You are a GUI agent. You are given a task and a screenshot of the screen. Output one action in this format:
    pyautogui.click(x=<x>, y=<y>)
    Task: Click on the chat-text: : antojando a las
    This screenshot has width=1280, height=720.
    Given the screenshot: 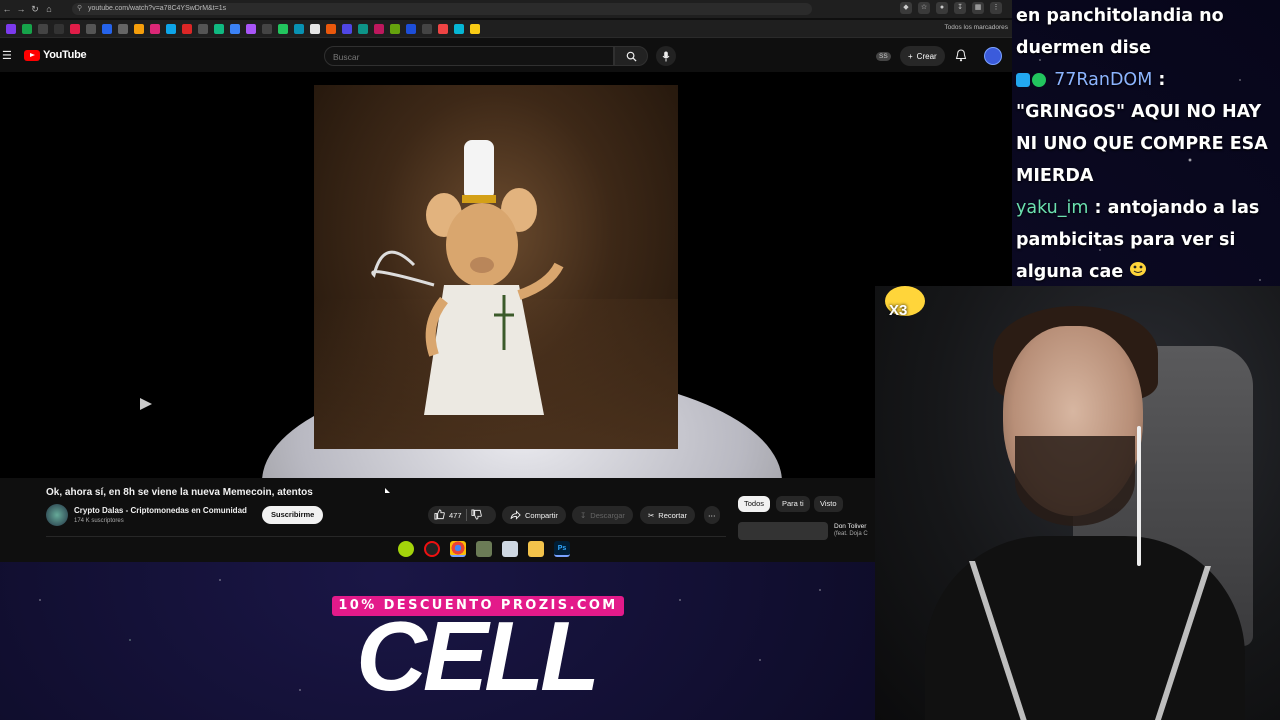 What is the action you would take?
    pyautogui.click(x=1174, y=208)
    